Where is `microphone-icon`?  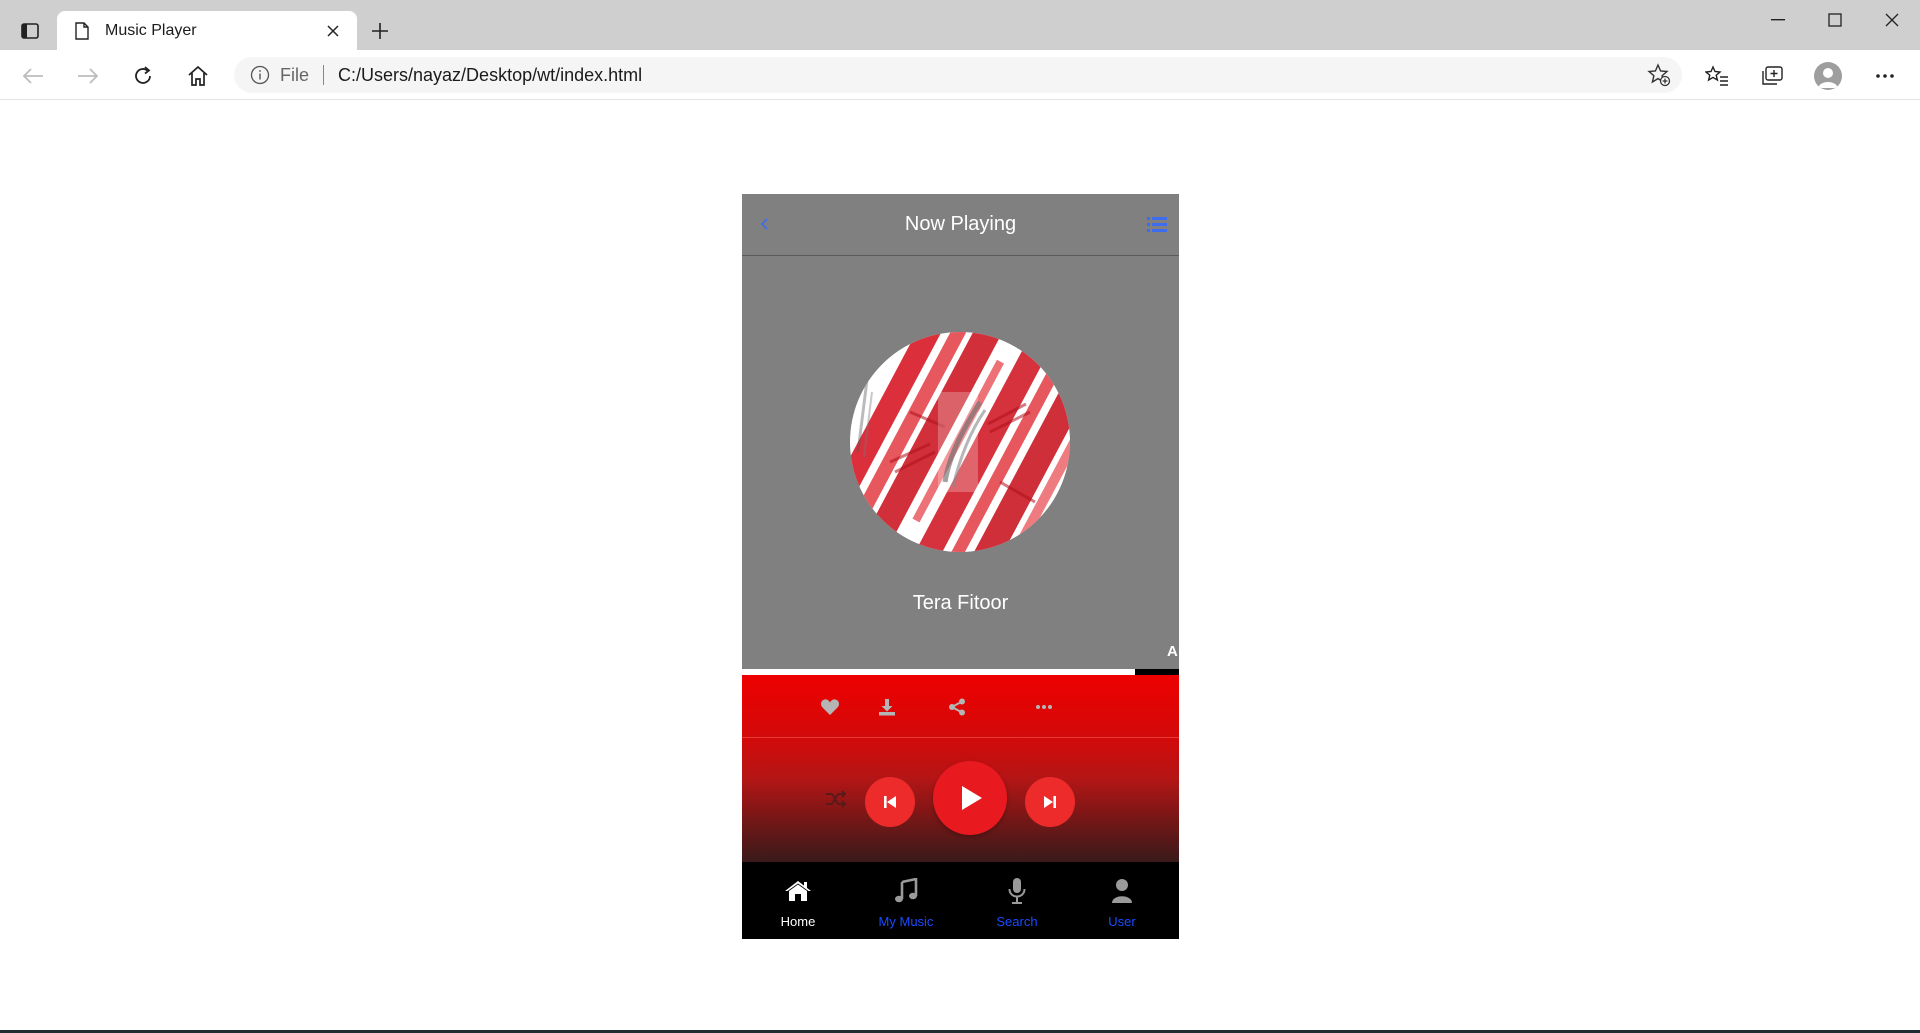
microphone-icon is located at coordinates (1017, 891).